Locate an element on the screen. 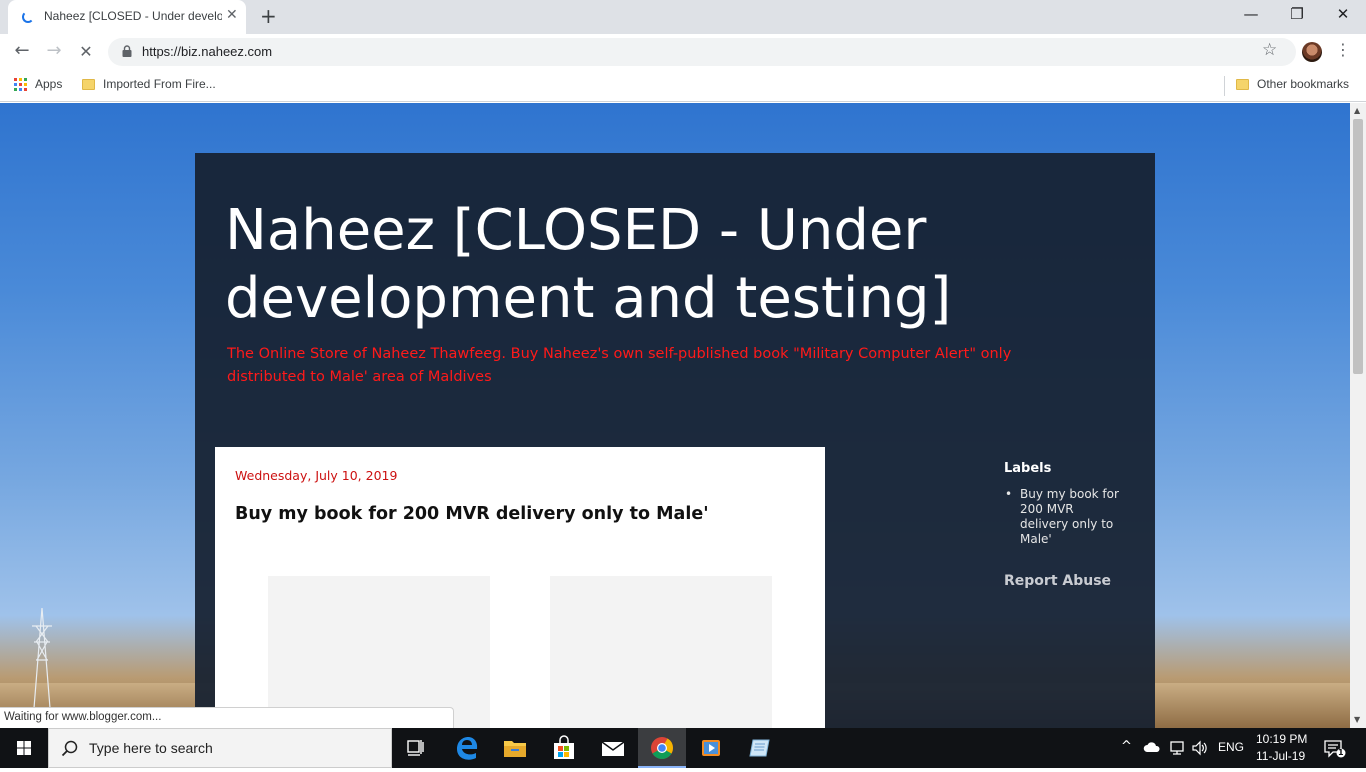  onedrive-icon is located at coordinates (1152, 747).